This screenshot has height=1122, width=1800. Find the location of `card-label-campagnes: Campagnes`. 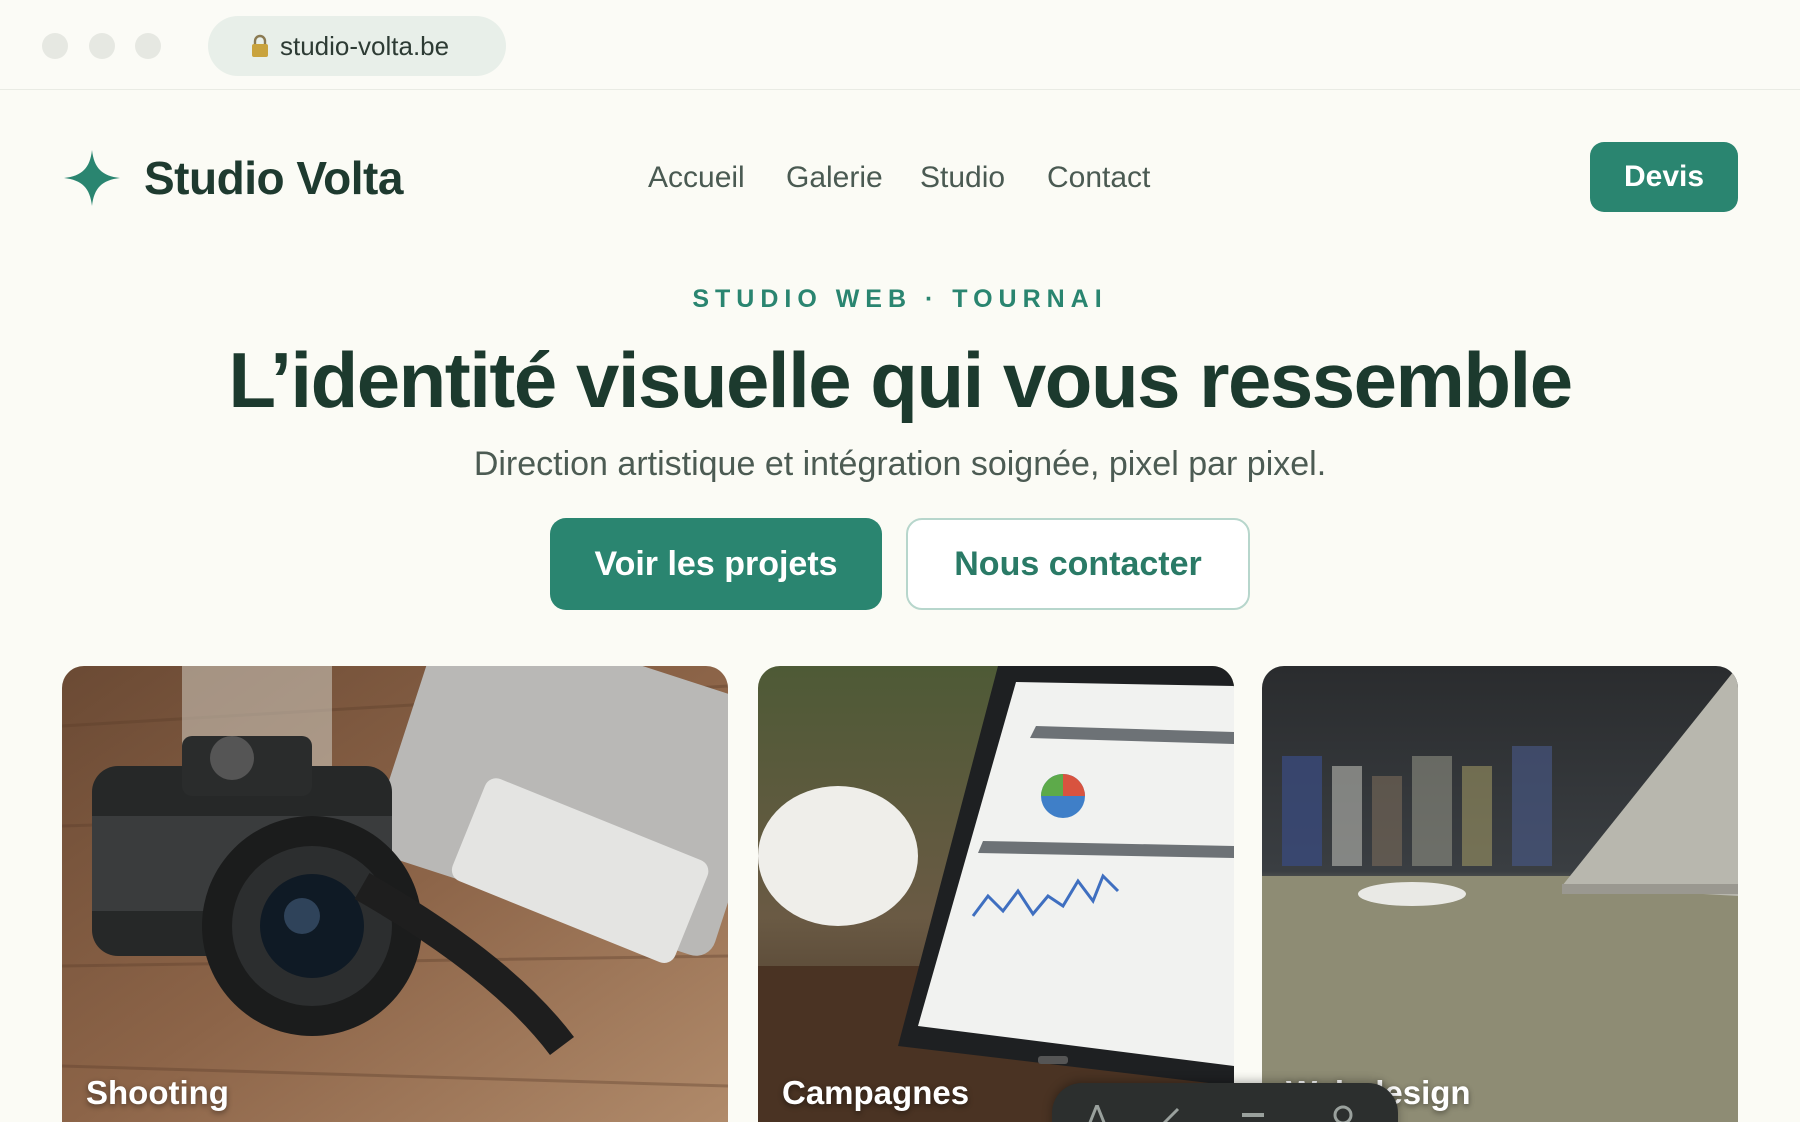

card-label-campagnes: Campagnes is located at coordinates (876, 1092).